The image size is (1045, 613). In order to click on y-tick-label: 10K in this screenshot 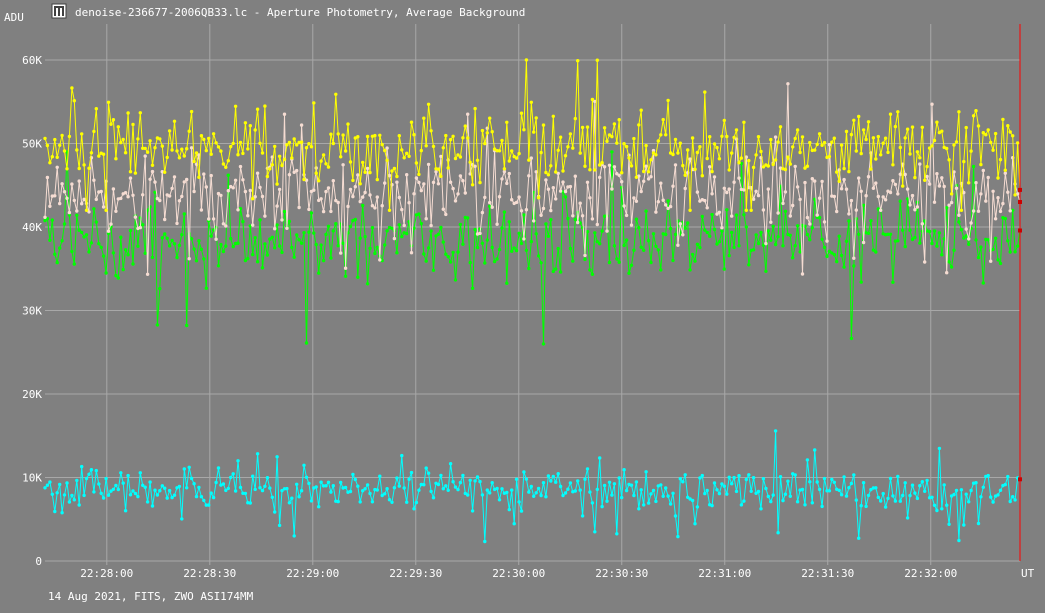, I will do `click(32, 478)`.